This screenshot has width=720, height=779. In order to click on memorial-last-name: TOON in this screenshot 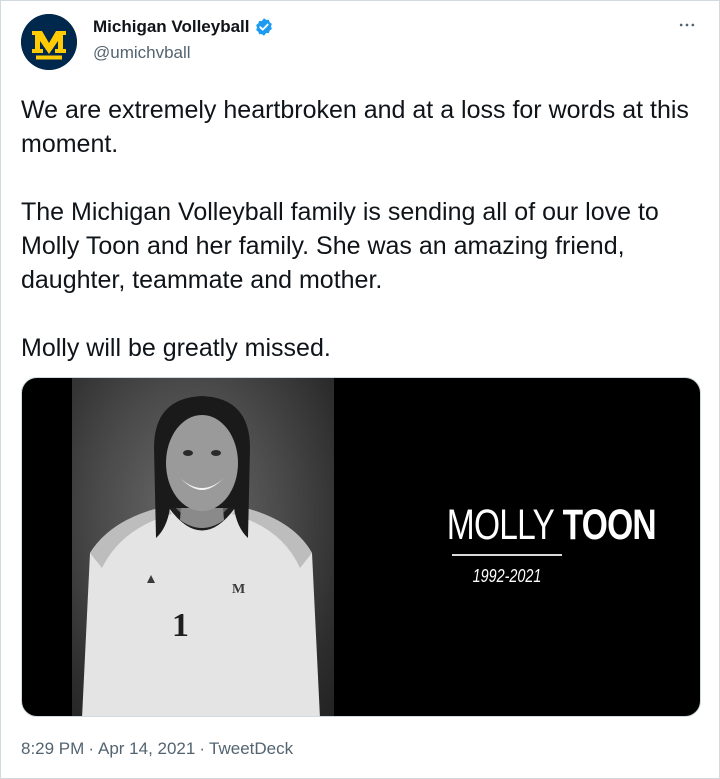, I will do `click(609, 525)`.